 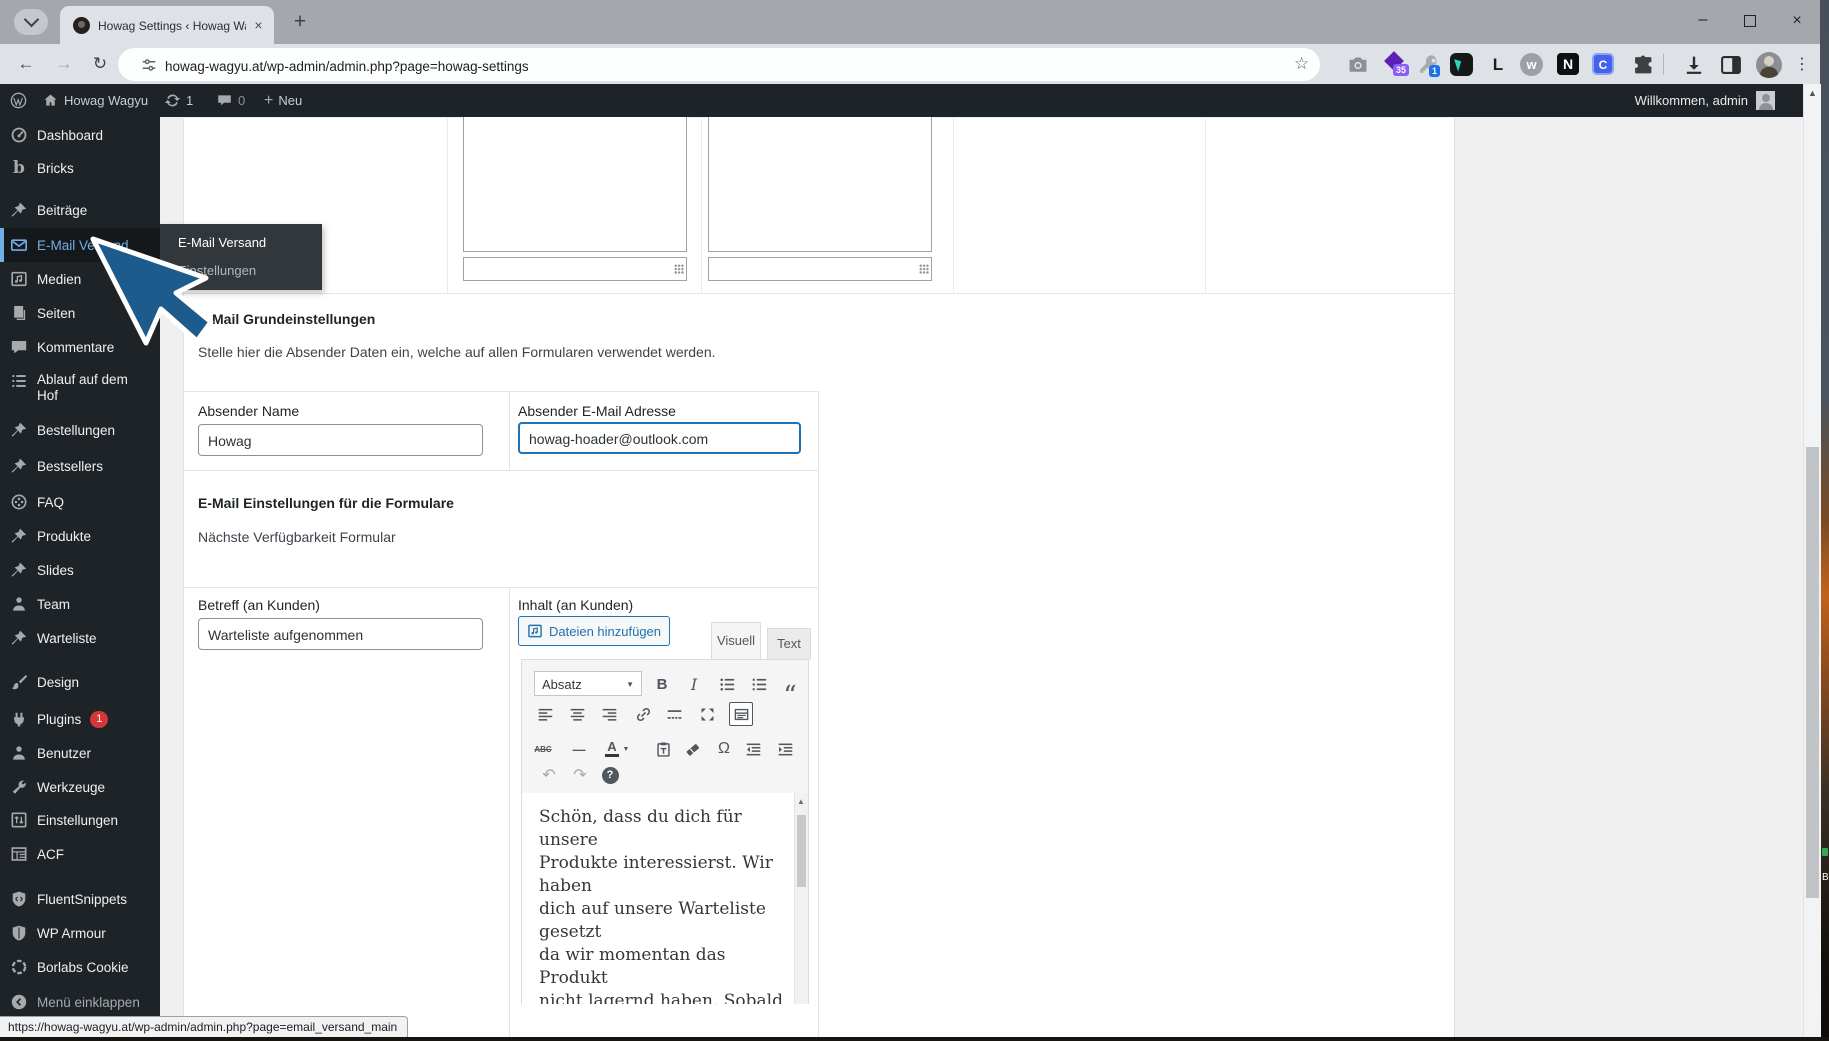 What do you see at coordinates (759, 684) in the screenshot?
I see `numbered-list-button` at bounding box center [759, 684].